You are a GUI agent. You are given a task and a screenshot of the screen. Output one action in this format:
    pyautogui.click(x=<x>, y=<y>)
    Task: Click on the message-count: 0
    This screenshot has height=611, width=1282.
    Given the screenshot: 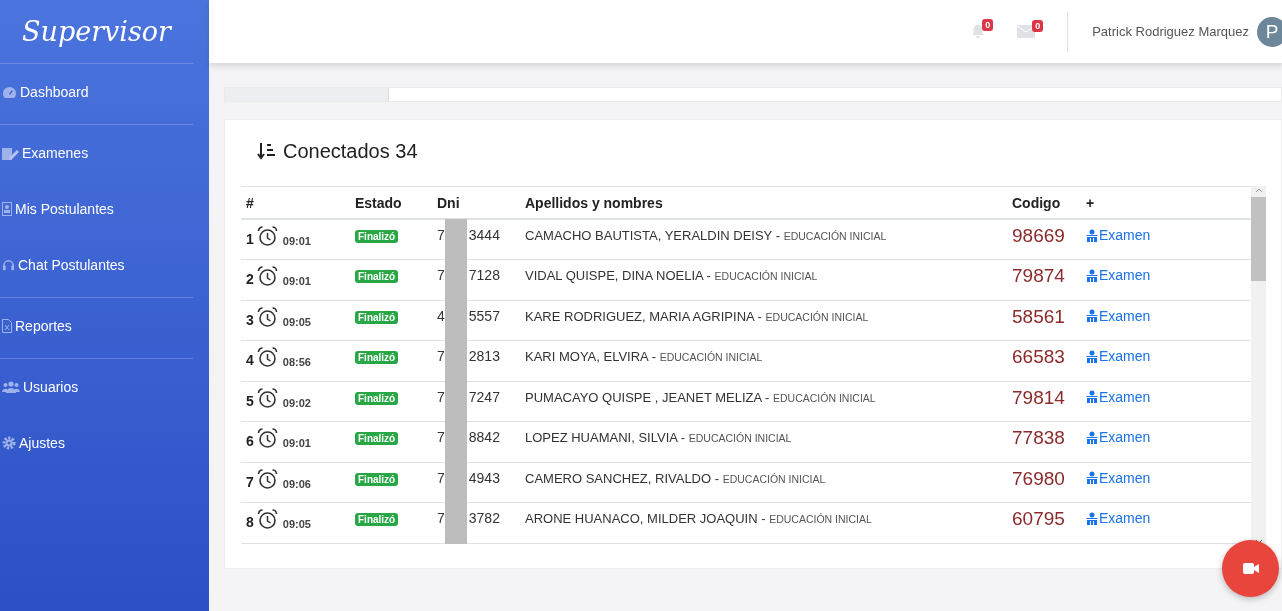 What is the action you would take?
    pyautogui.click(x=1038, y=26)
    